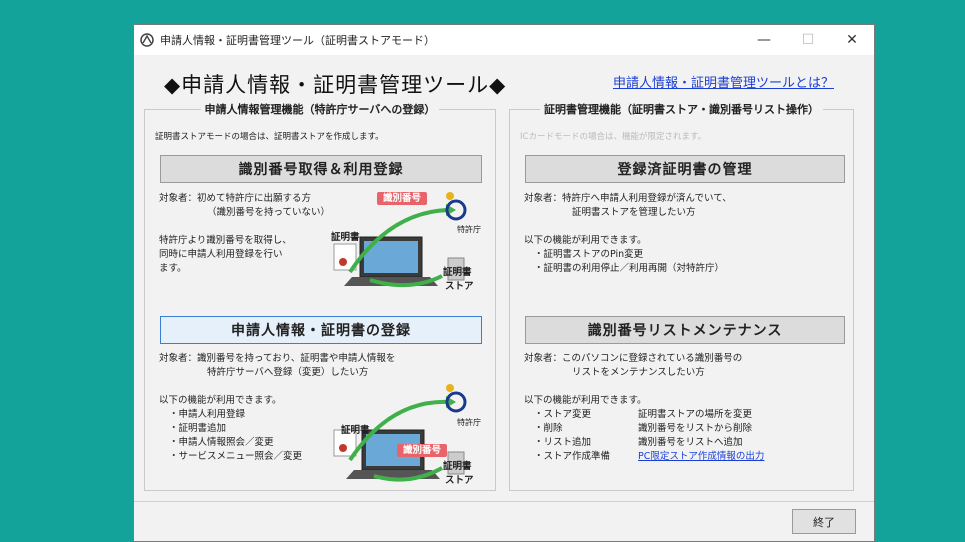 The height and width of the screenshot is (542, 965). I want to click on applicant-panel-title: 申請人情報管理機能（特許庁サーバへの登録）, so click(320, 109).